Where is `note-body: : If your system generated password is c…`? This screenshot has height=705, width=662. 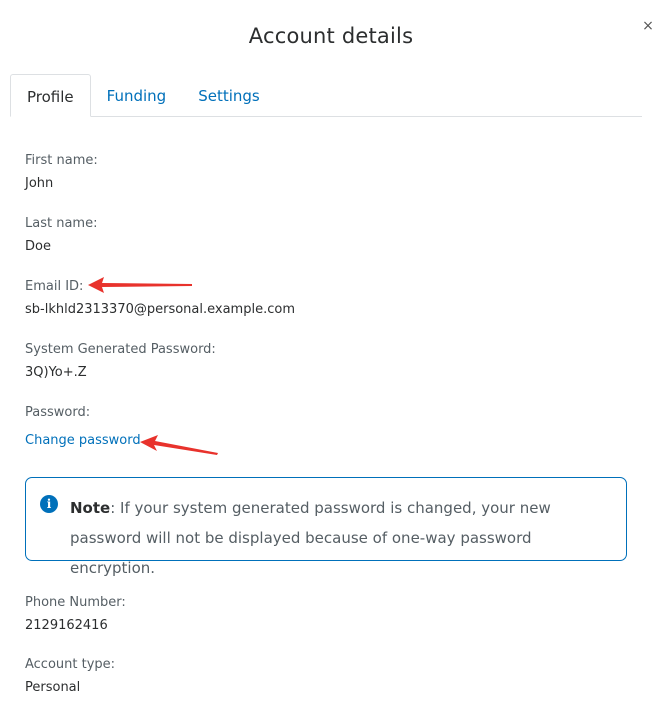
note-body: : If your system generated password is c… is located at coordinates (310, 538).